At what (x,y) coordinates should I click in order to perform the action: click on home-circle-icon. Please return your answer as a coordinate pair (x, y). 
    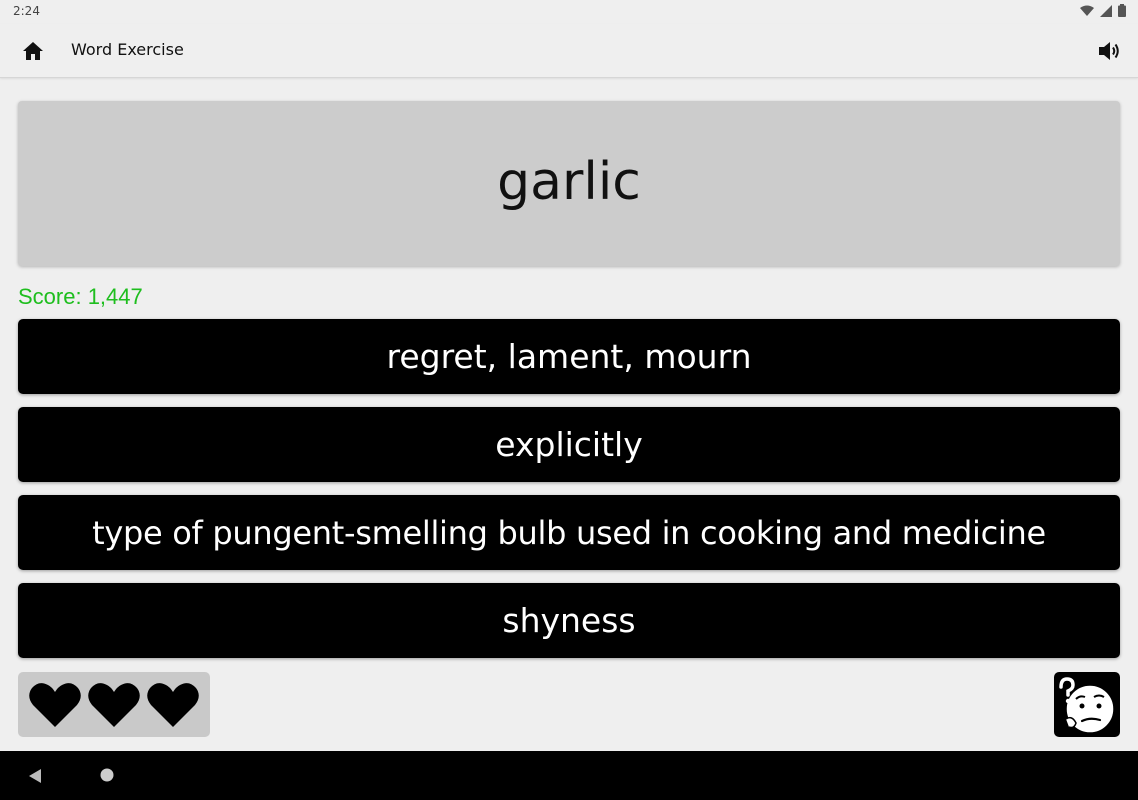
    Looking at the image, I should click on (107, 775).